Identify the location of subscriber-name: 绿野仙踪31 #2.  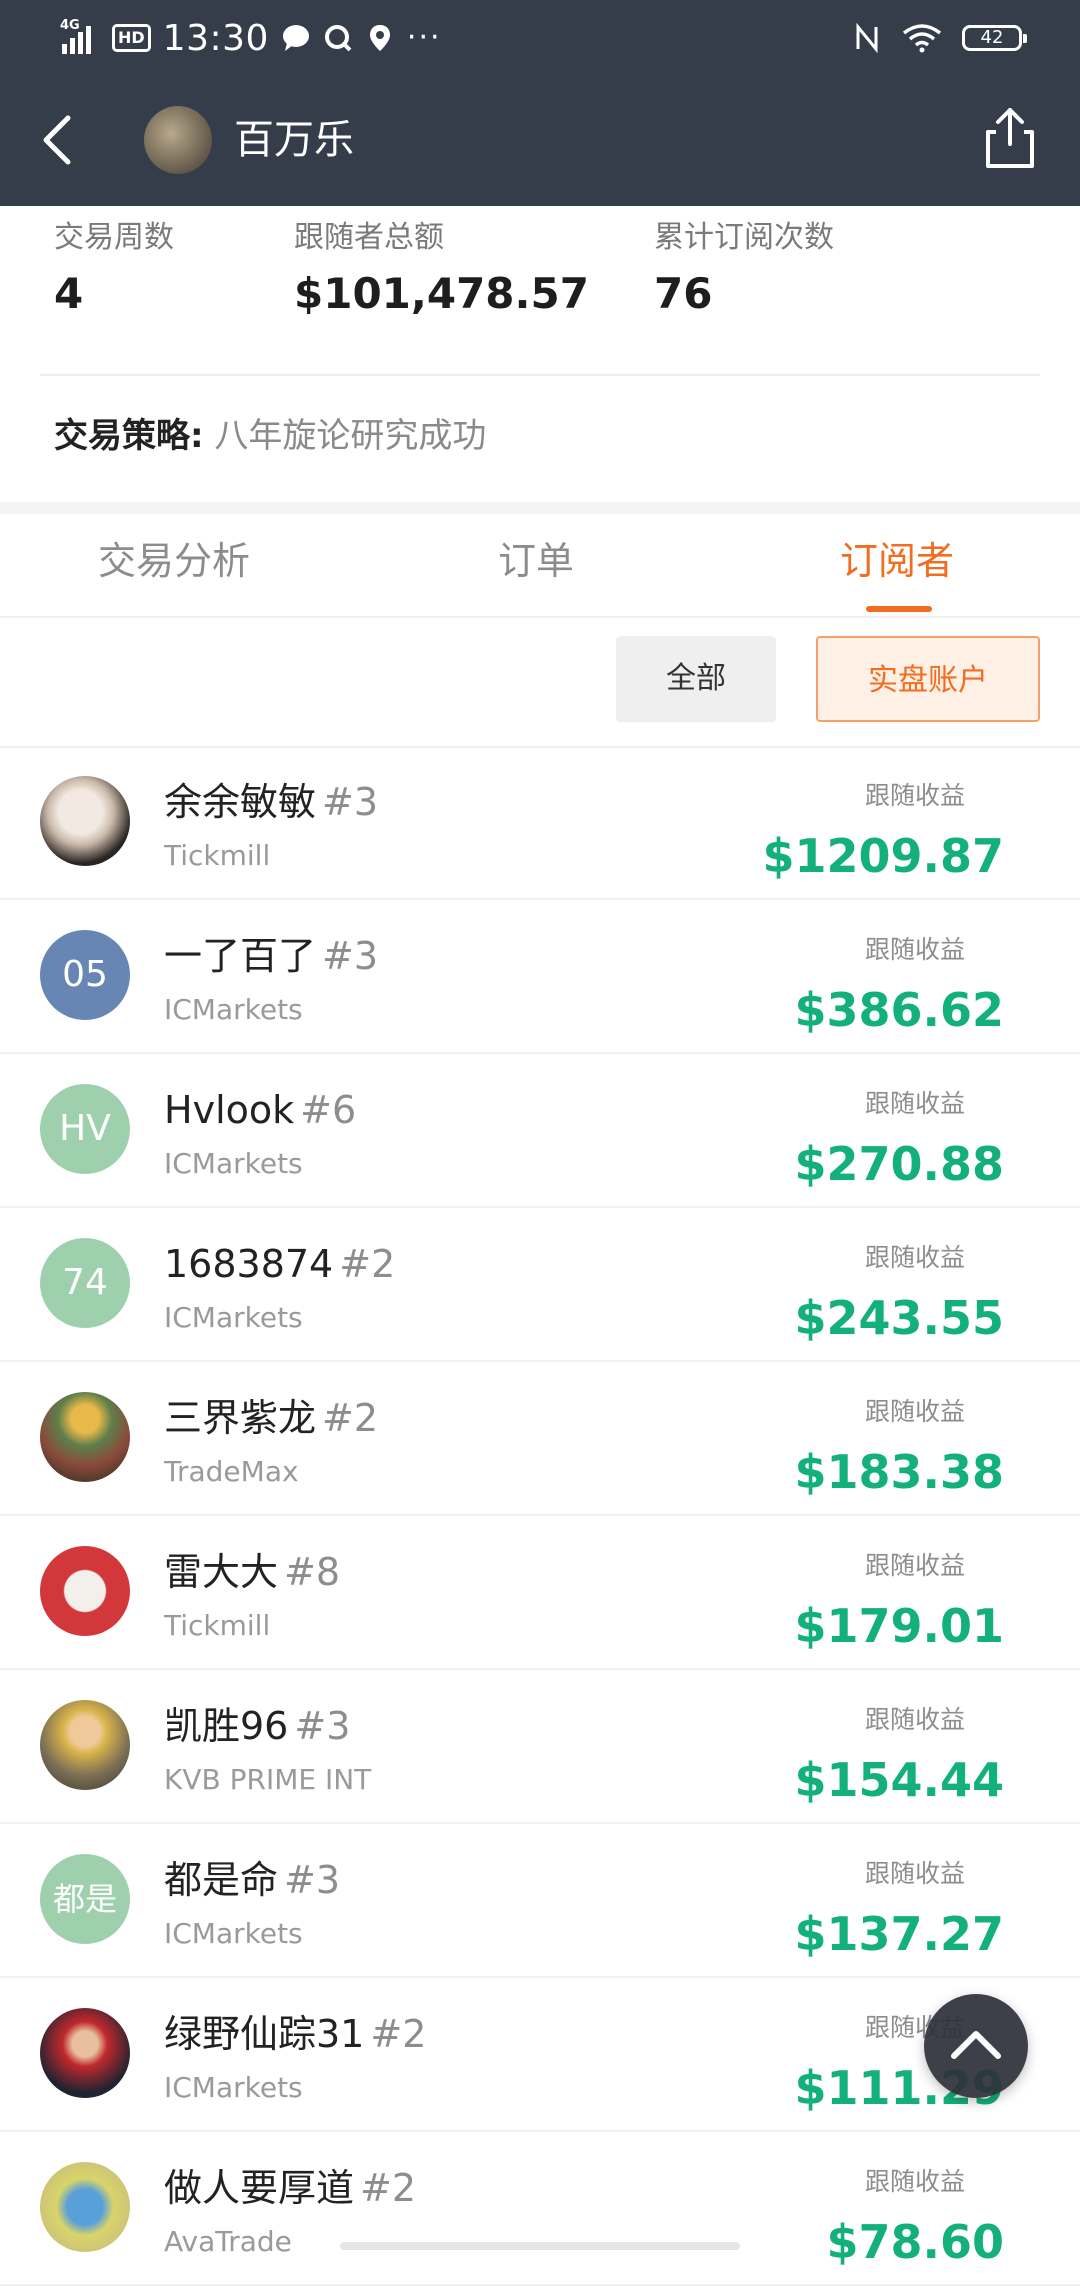
(295, 2034).